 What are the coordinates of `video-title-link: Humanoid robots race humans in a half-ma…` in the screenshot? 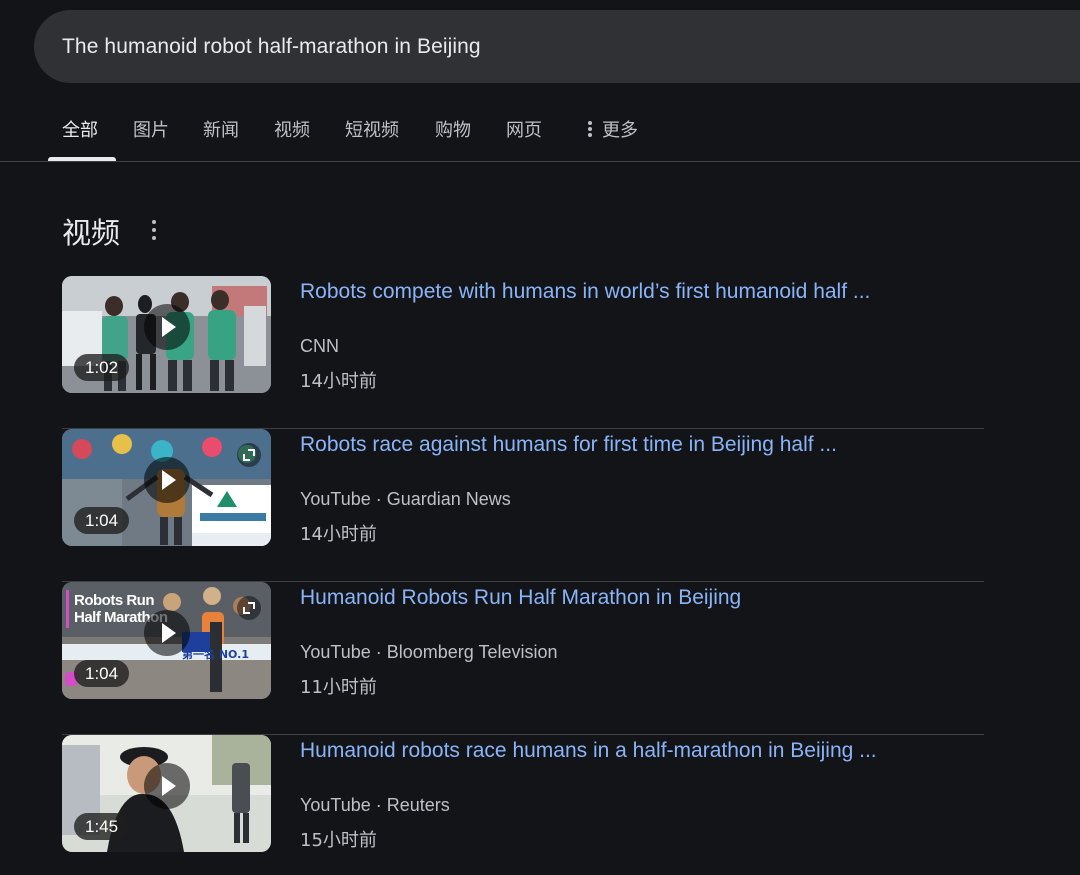 It's located at (588, 751).